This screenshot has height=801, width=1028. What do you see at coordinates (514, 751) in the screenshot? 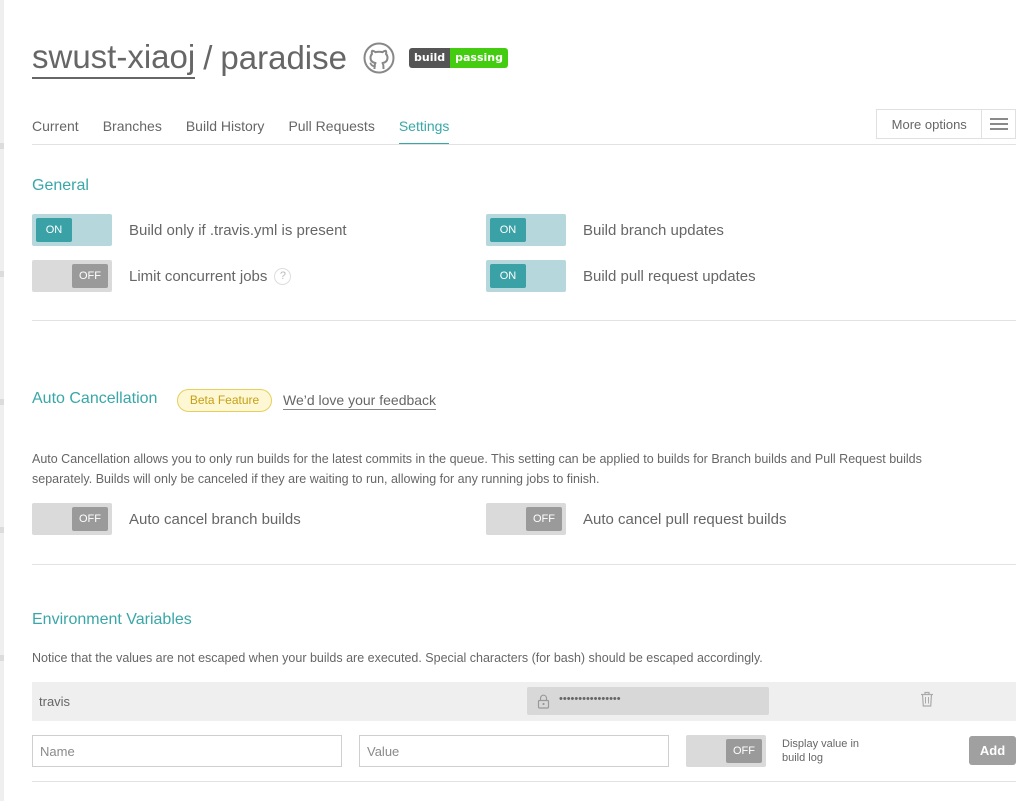
I see `env-value-input` at bounding box center [514, 751].